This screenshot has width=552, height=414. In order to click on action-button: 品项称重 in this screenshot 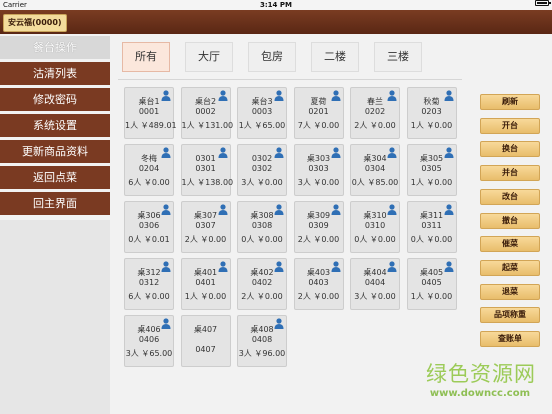, I will do `click(510, 315)`.